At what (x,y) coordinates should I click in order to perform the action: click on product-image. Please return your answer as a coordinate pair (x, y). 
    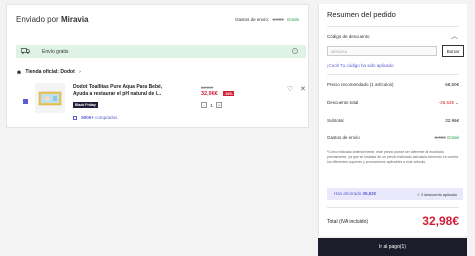
    Looking at the image, I should click on (50, 98).